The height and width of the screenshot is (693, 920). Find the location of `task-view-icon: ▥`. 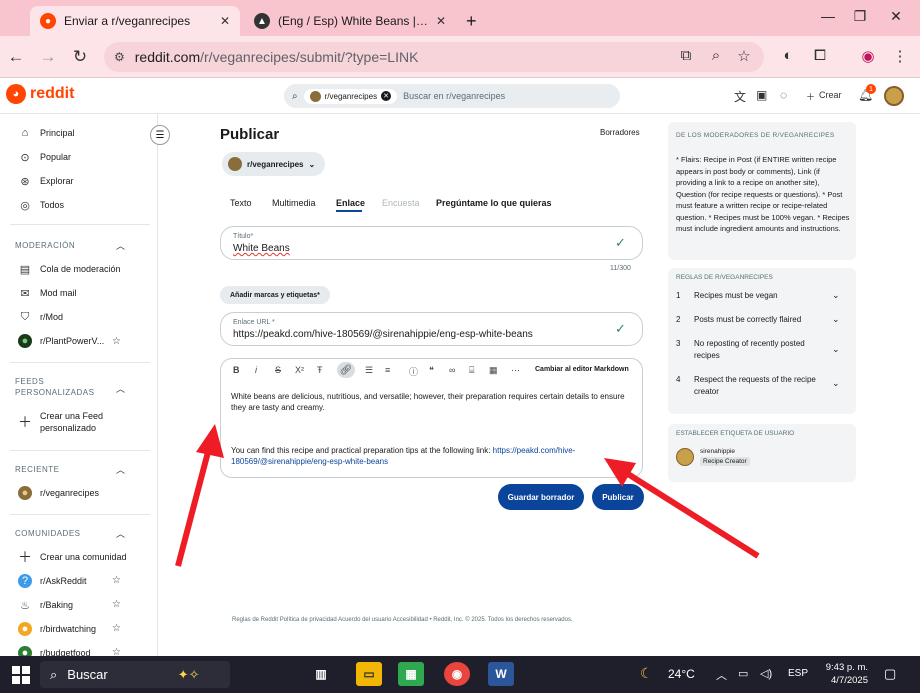

task-view-icon: ▥ is located at coordinates (321, 674).